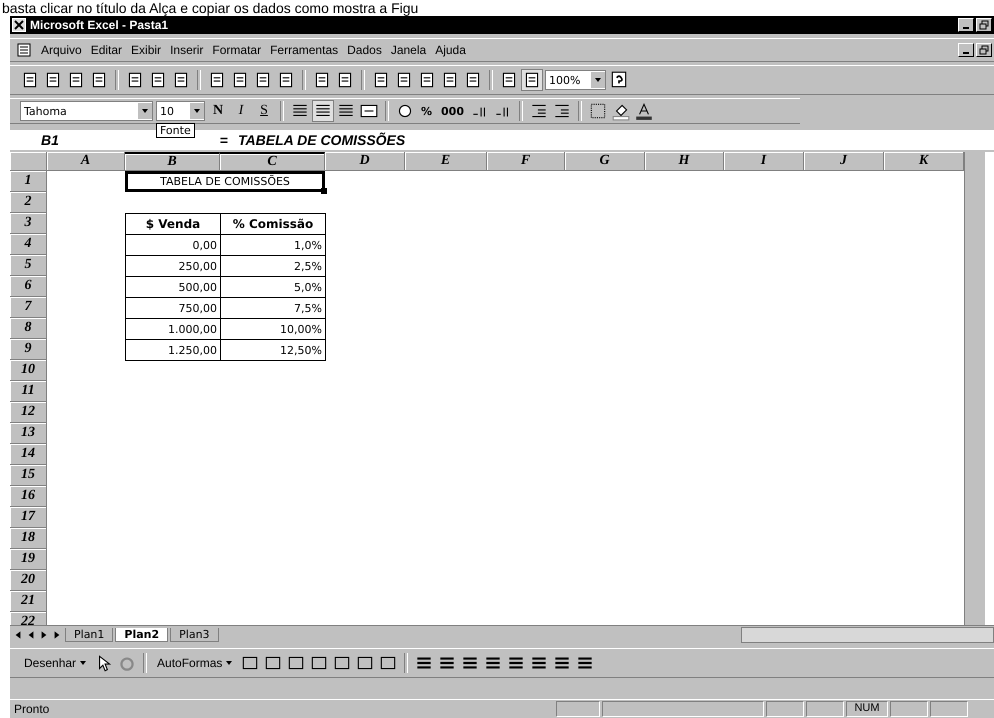  Describe the element at coordinates (175, 130) in the screenshot. I see `tooltip: Fonte` at that location.